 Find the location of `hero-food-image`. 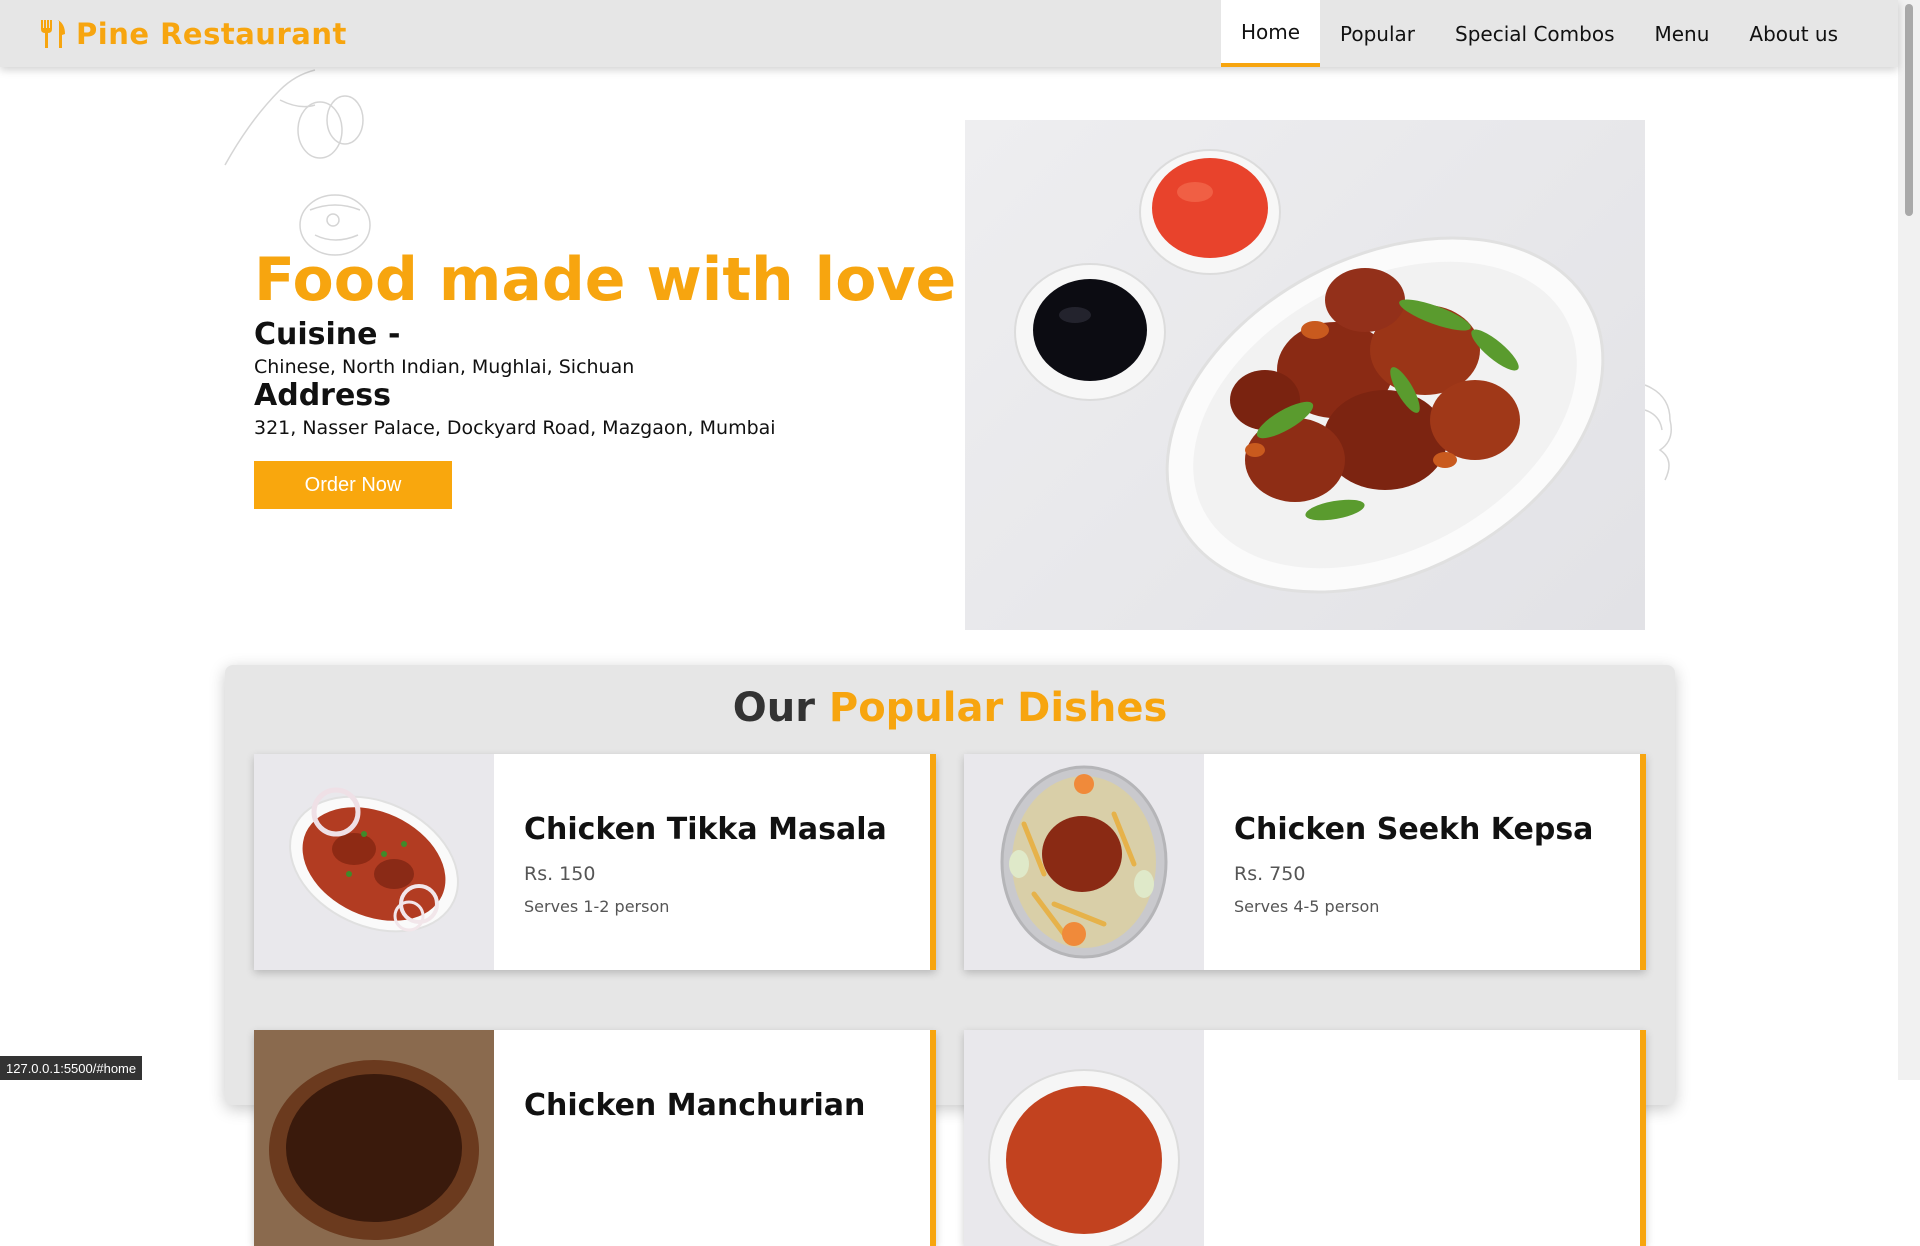

hero-food-image is located at coordinates (1305, 375).